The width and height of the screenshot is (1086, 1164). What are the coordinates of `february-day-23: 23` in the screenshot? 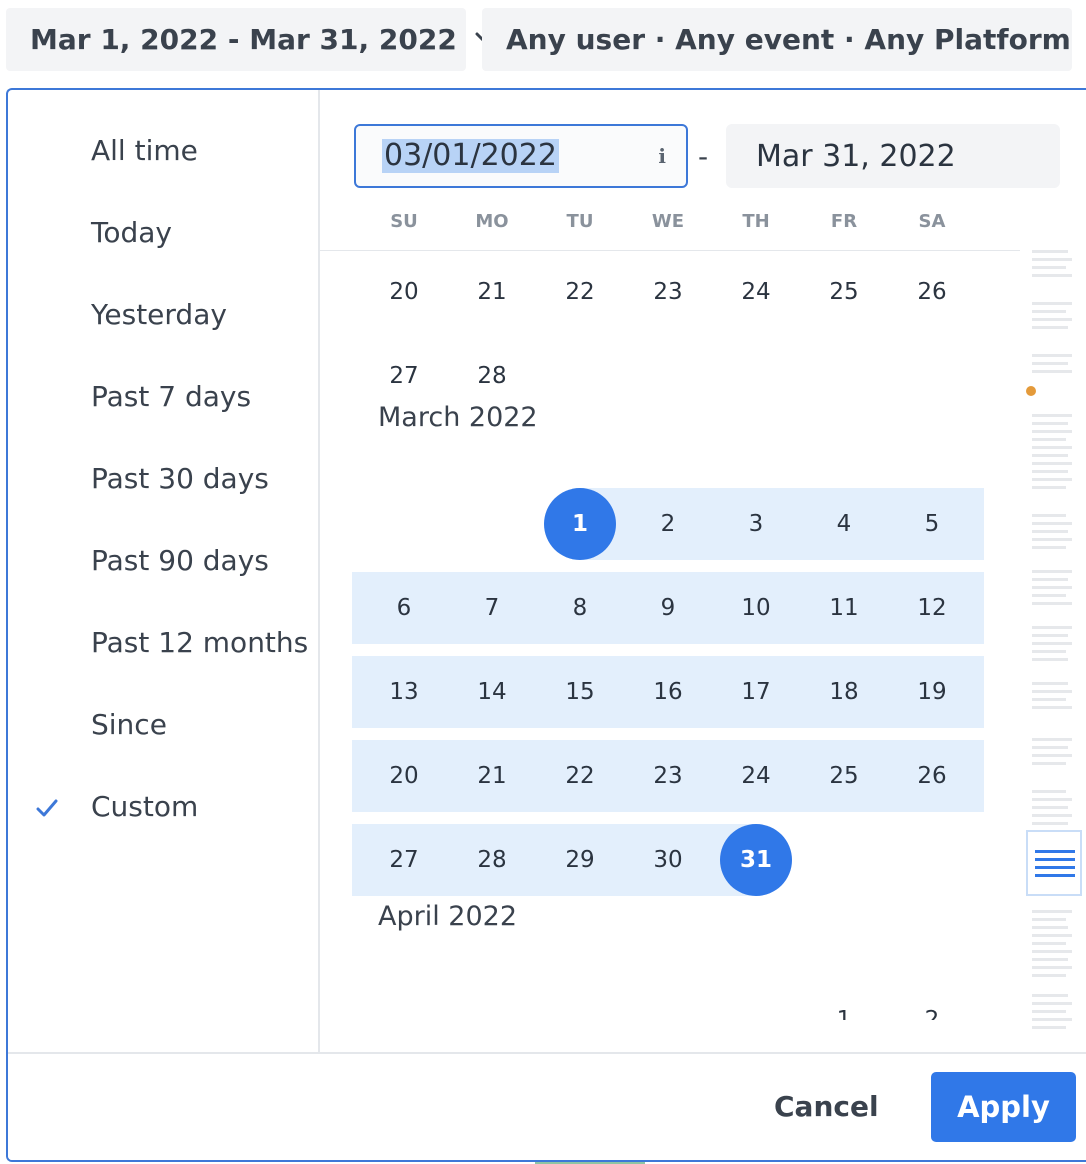 It's located at (668, 292).